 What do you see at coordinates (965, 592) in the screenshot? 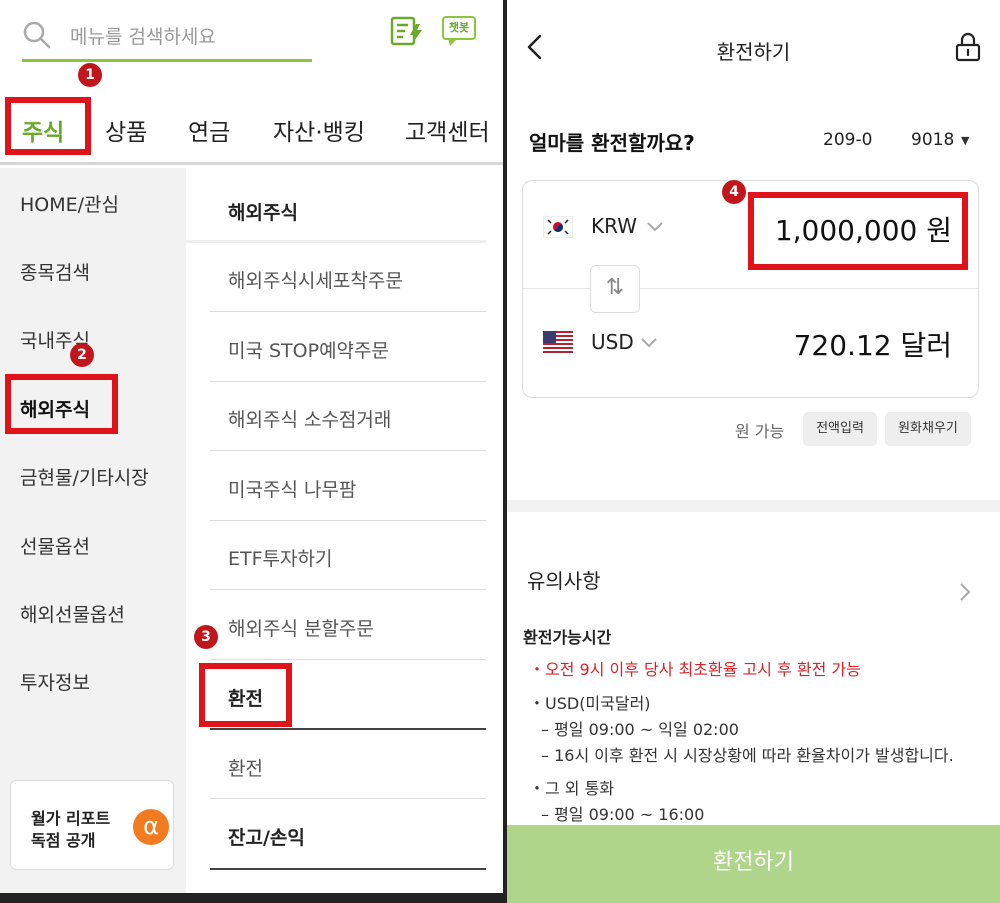
I see `chevron-right-icon` at bounding box center [965, 592].